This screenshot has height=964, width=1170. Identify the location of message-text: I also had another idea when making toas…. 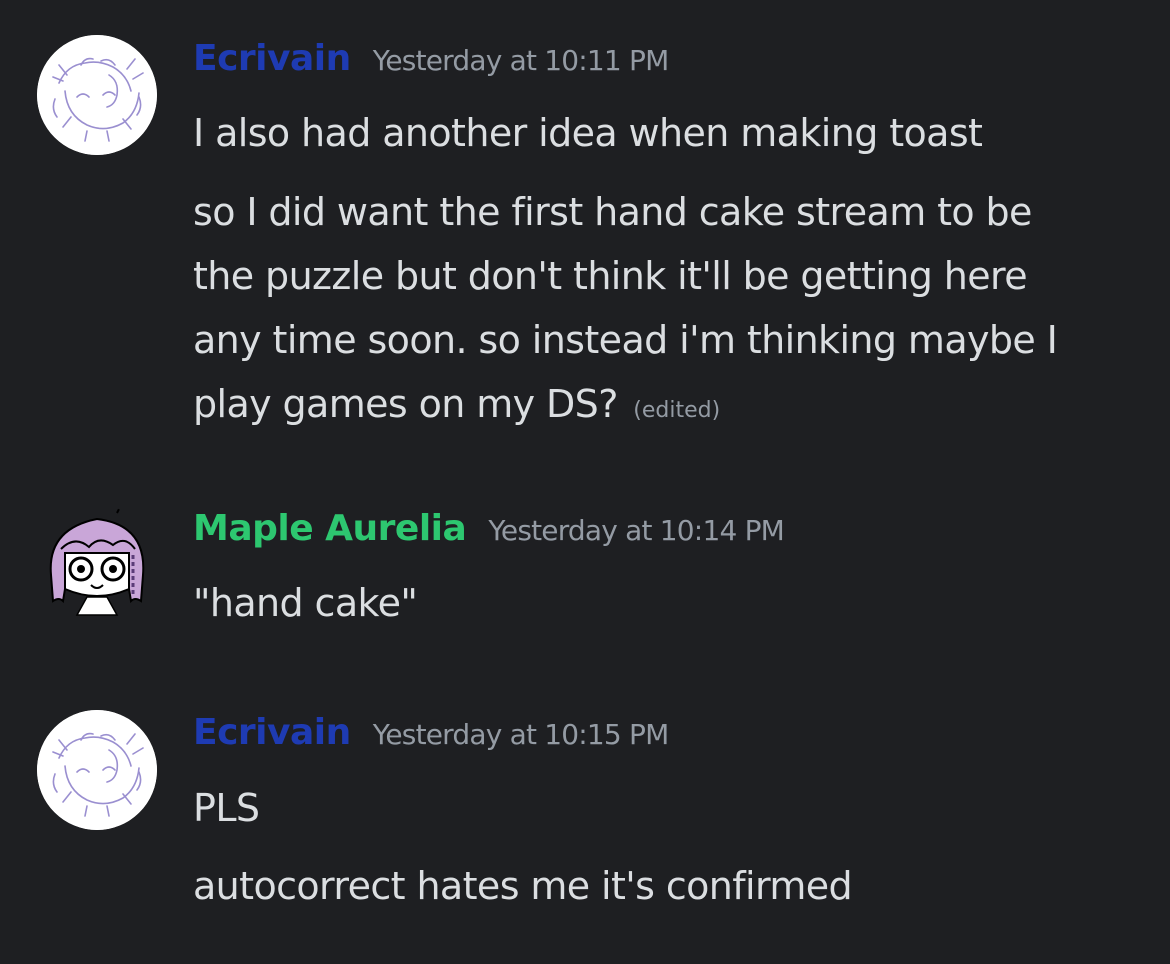
(588, 133).